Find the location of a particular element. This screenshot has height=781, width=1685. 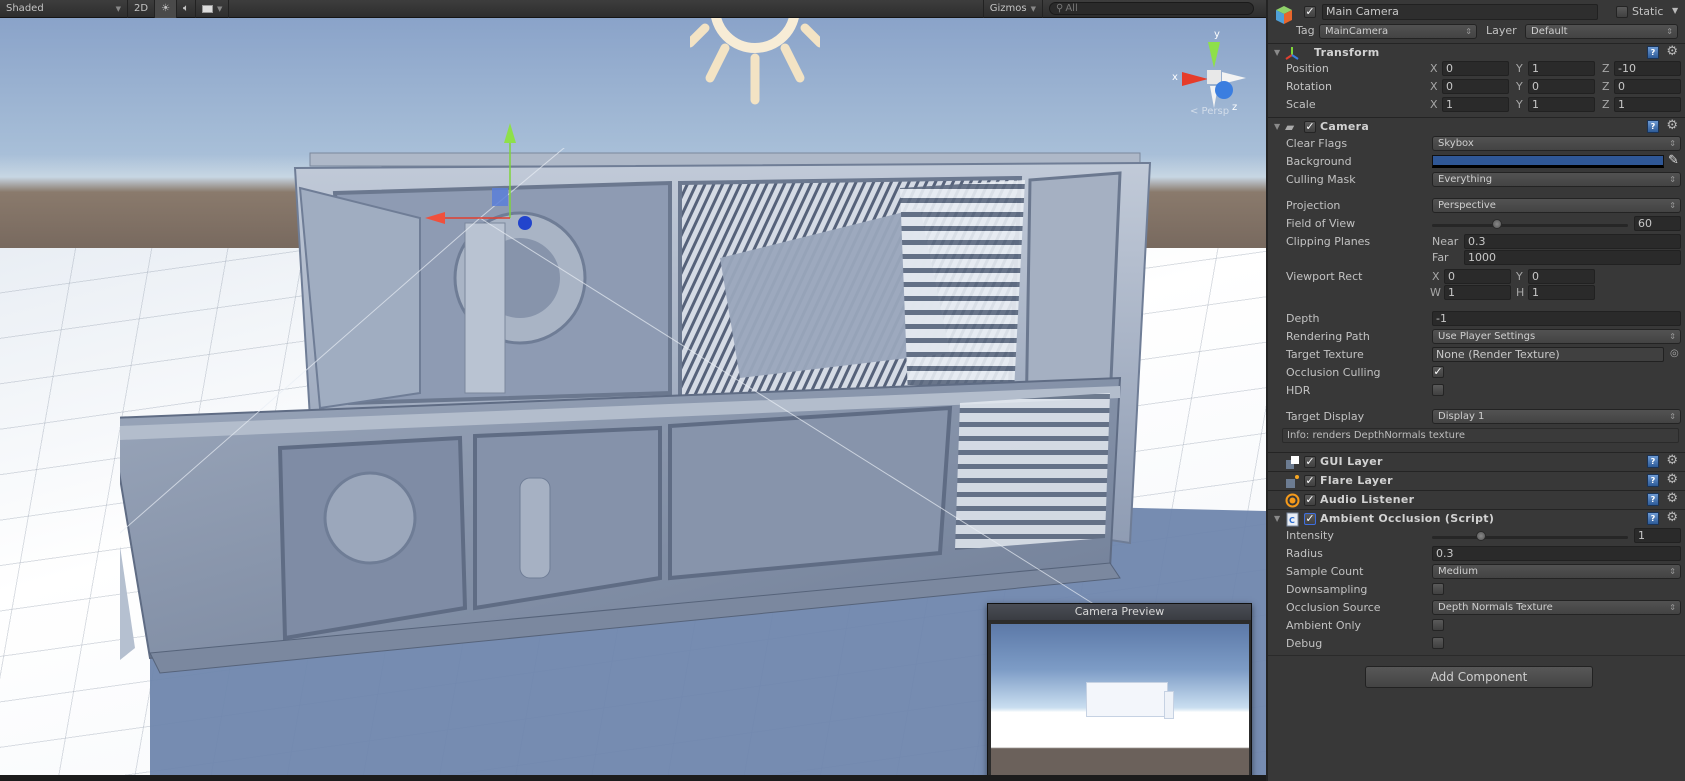

hierarchy-search-input: ⚲ All is located at coordinates (1151, 8).